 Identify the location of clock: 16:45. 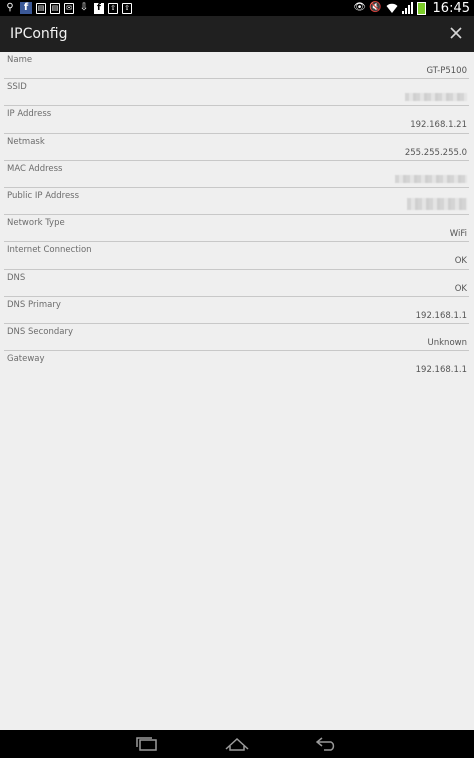
(451, 8).